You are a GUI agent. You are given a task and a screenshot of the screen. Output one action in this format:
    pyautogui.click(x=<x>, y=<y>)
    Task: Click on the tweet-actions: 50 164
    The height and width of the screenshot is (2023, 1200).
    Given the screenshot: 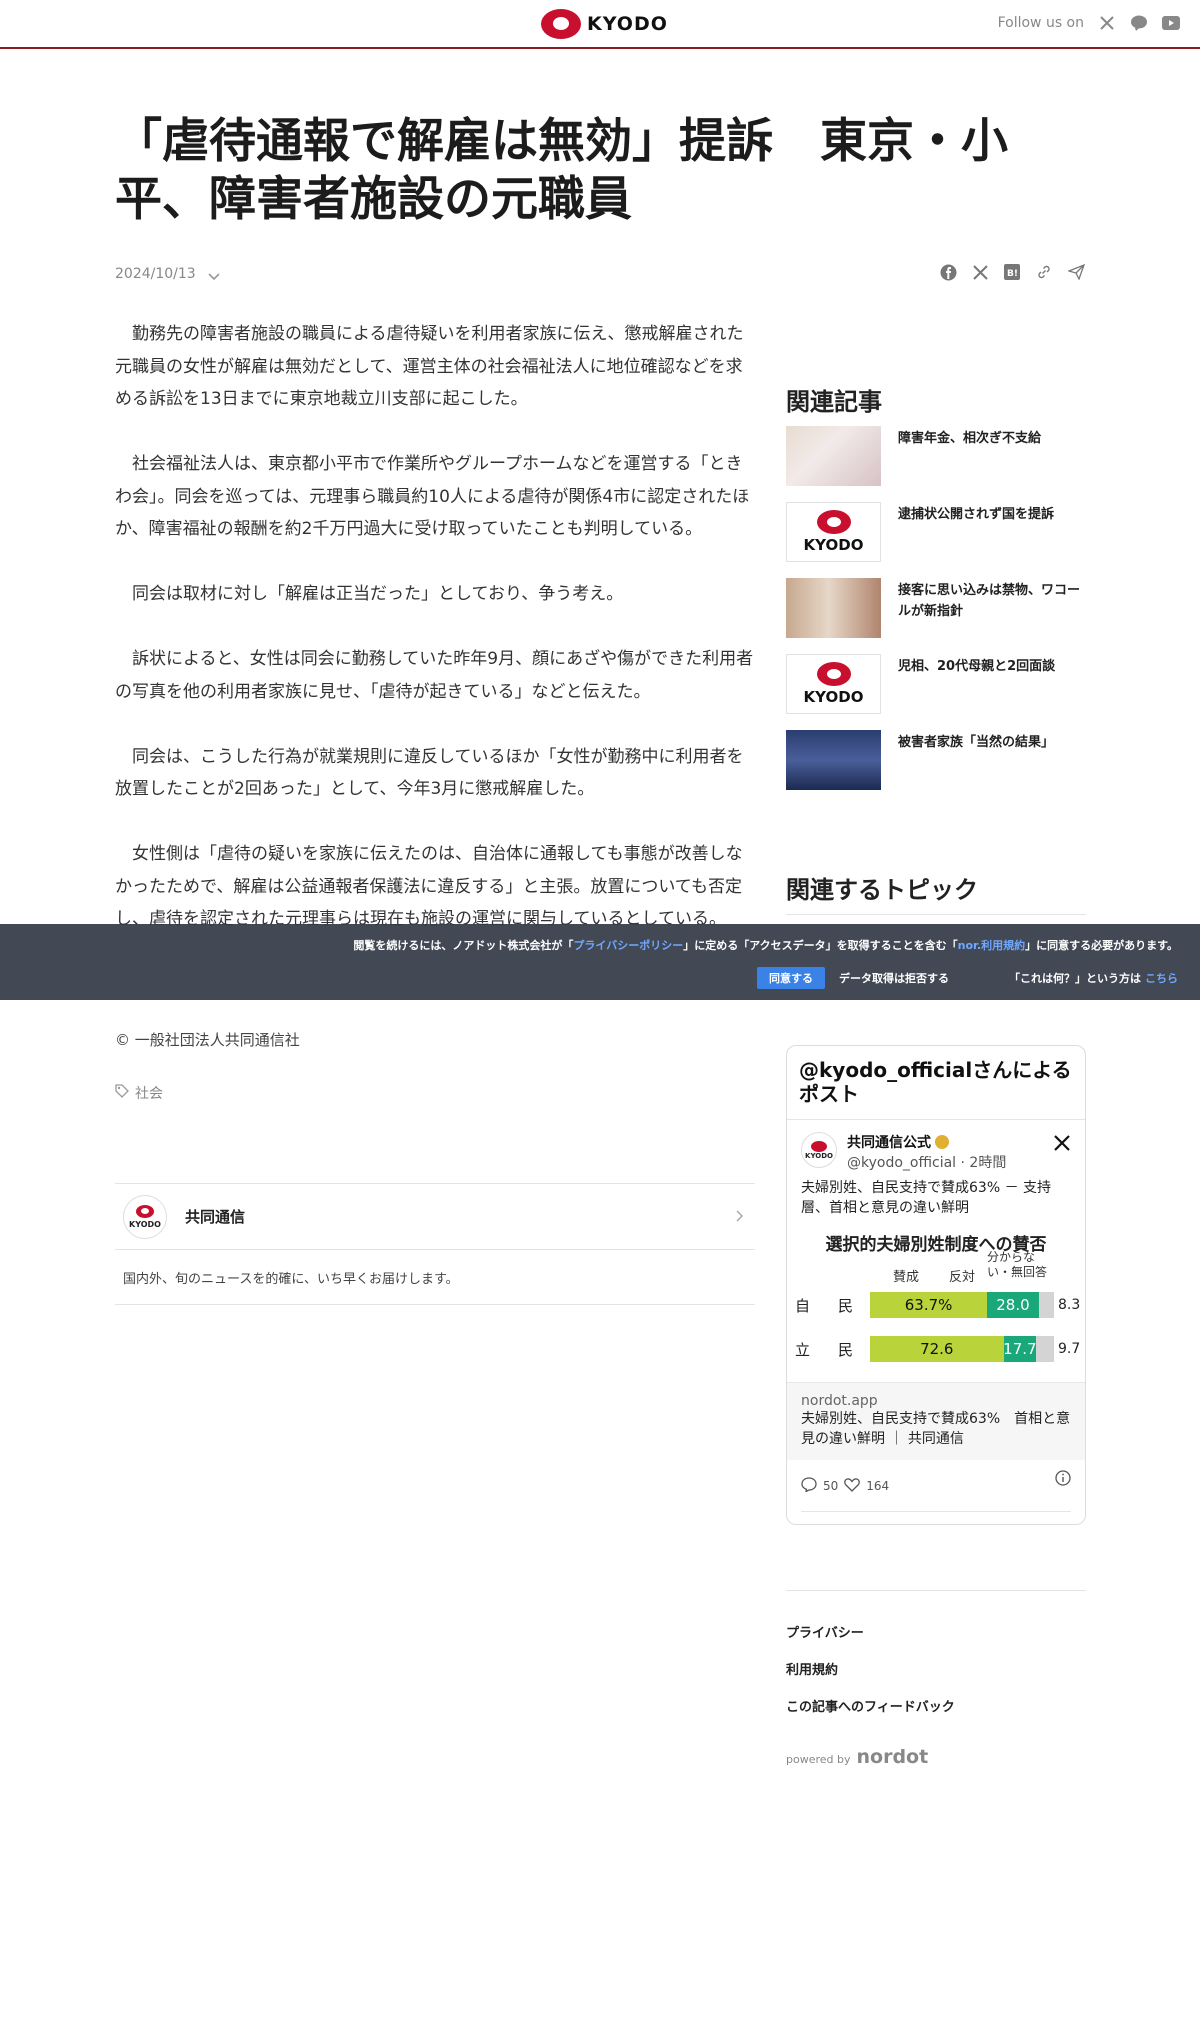 What is the action you would take?
    pyautogui.click(x=936, y=1486)
    